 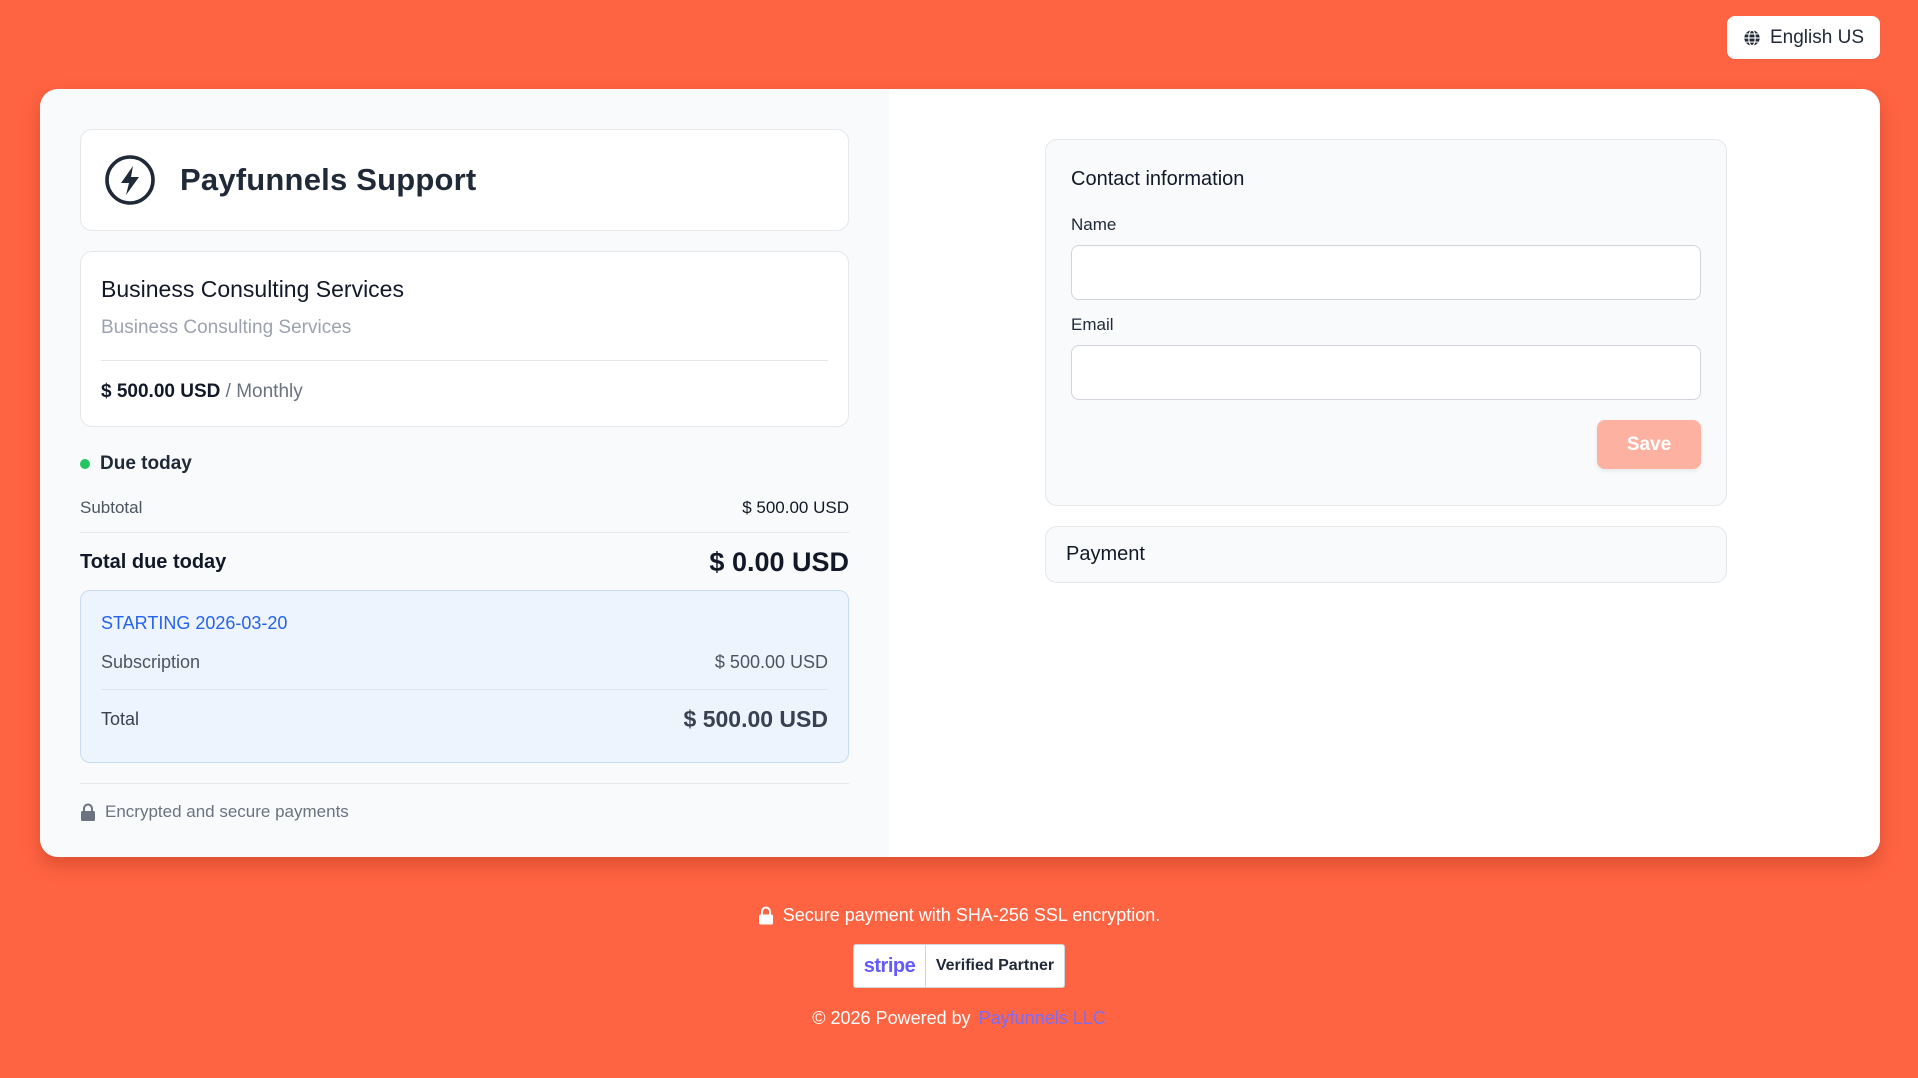 I want to click on price-period: / Monthly, so click(x=264, y=391).